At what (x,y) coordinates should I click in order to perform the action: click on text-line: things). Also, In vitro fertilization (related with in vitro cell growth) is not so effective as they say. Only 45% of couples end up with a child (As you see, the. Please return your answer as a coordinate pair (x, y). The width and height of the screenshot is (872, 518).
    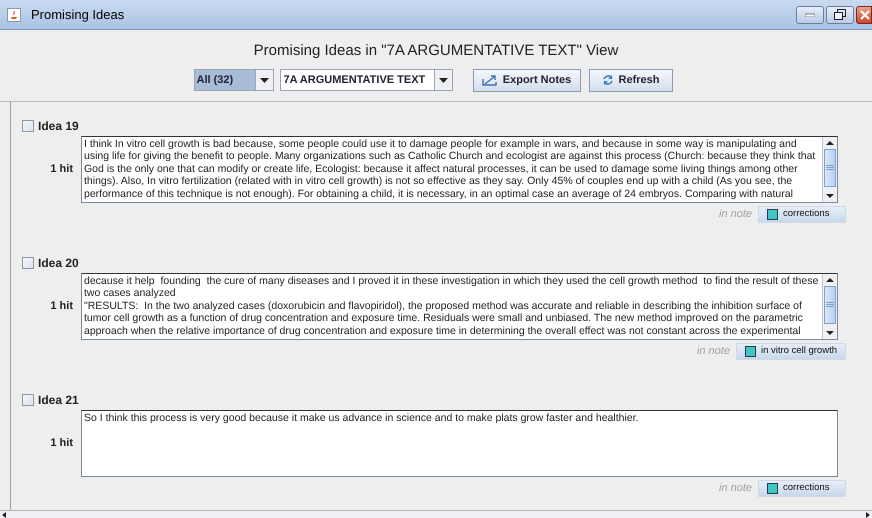
    Looking at the image, I should click on (439, 181).